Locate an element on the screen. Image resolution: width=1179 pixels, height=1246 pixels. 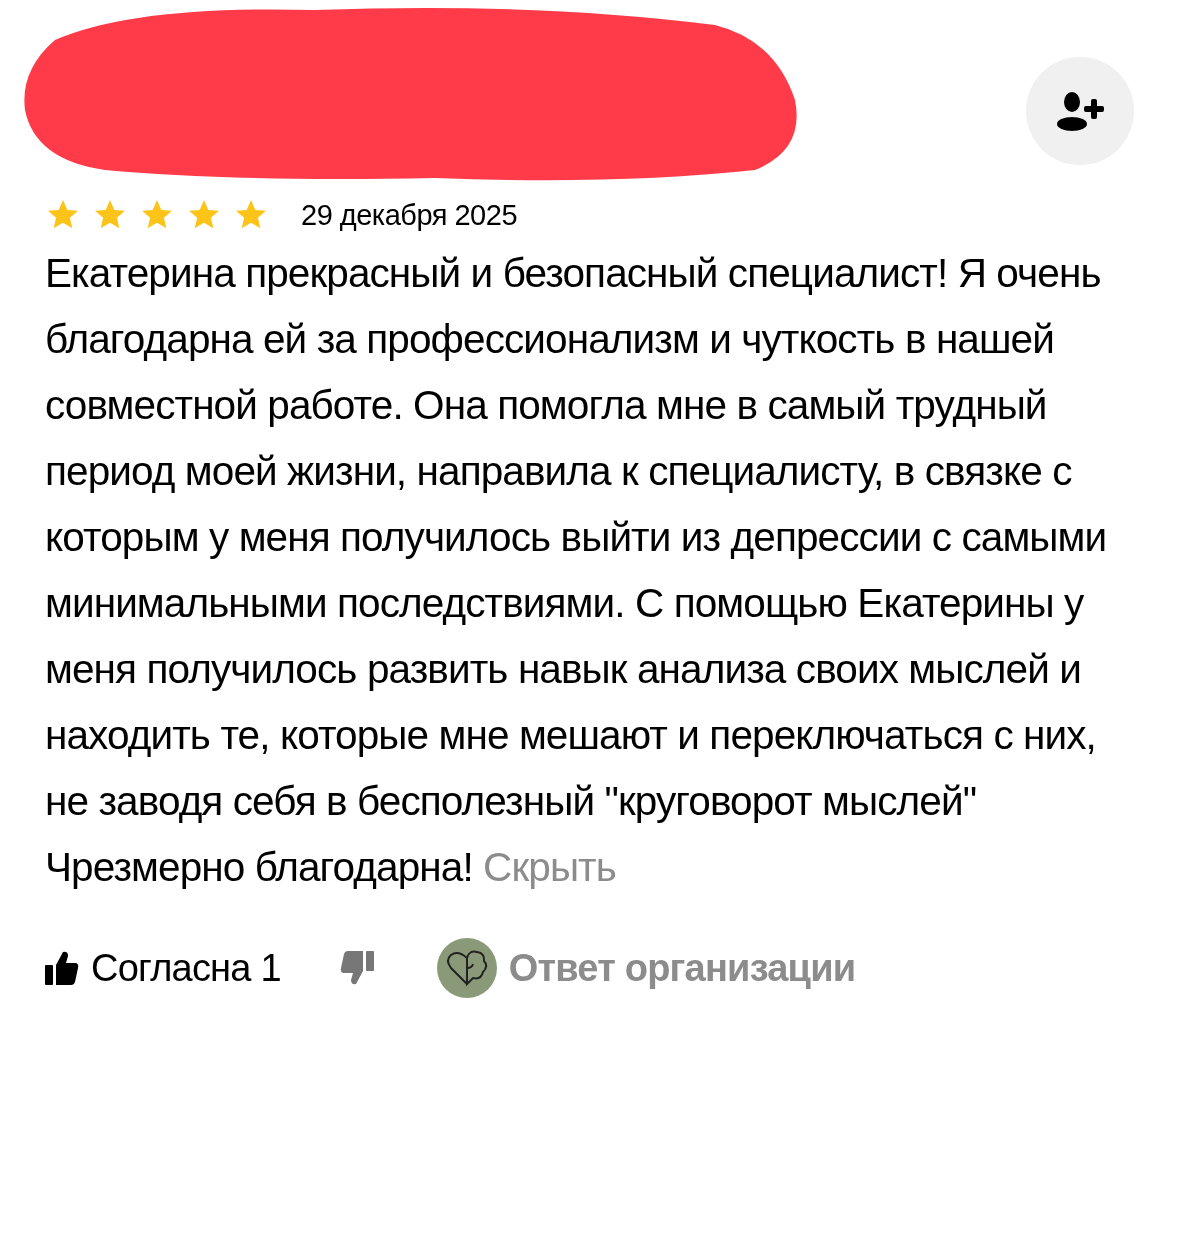
add-user-icon is located at coordinates (1080, 111).